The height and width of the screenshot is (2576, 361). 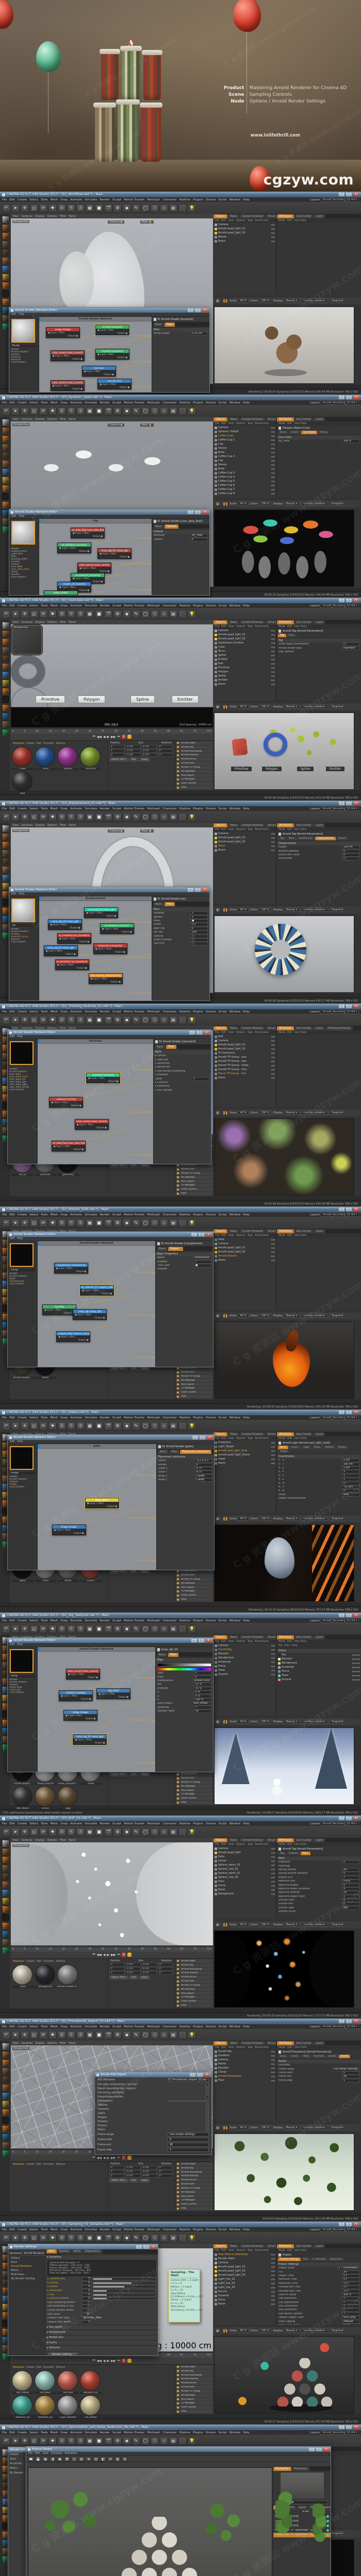 I want to click on toolbar-icon-13: ◆, so click(x=127, y=816).